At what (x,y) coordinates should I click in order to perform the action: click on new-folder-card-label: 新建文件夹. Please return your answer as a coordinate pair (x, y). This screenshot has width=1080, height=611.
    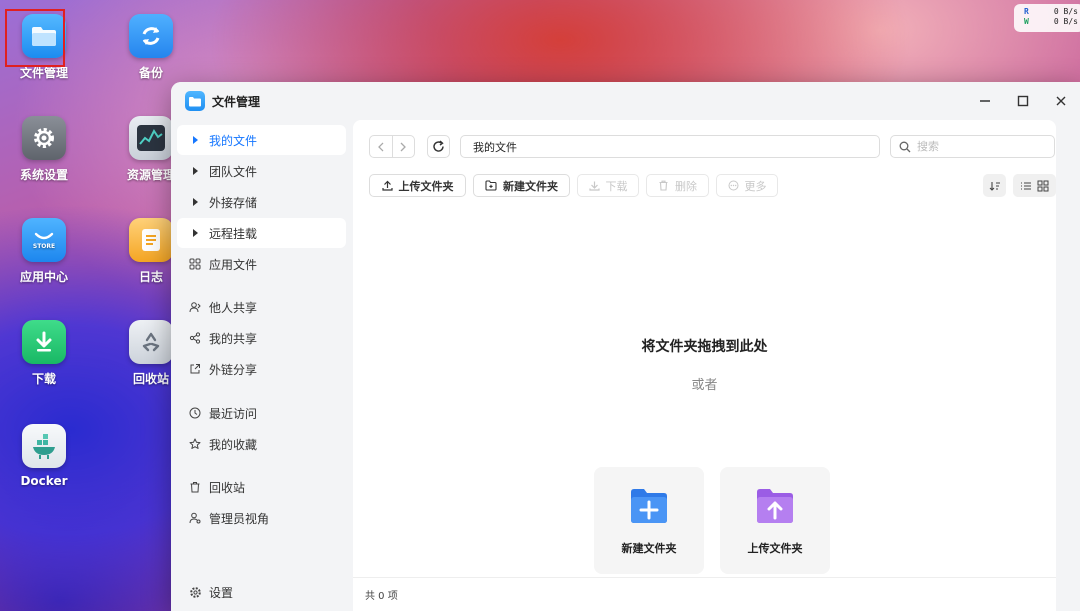
    Looking at the image, I should click on (649, 548).